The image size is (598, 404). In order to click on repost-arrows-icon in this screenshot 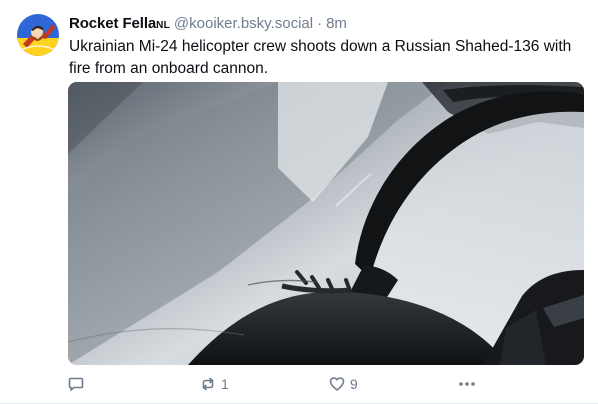, I will do `click(208, 384)`.